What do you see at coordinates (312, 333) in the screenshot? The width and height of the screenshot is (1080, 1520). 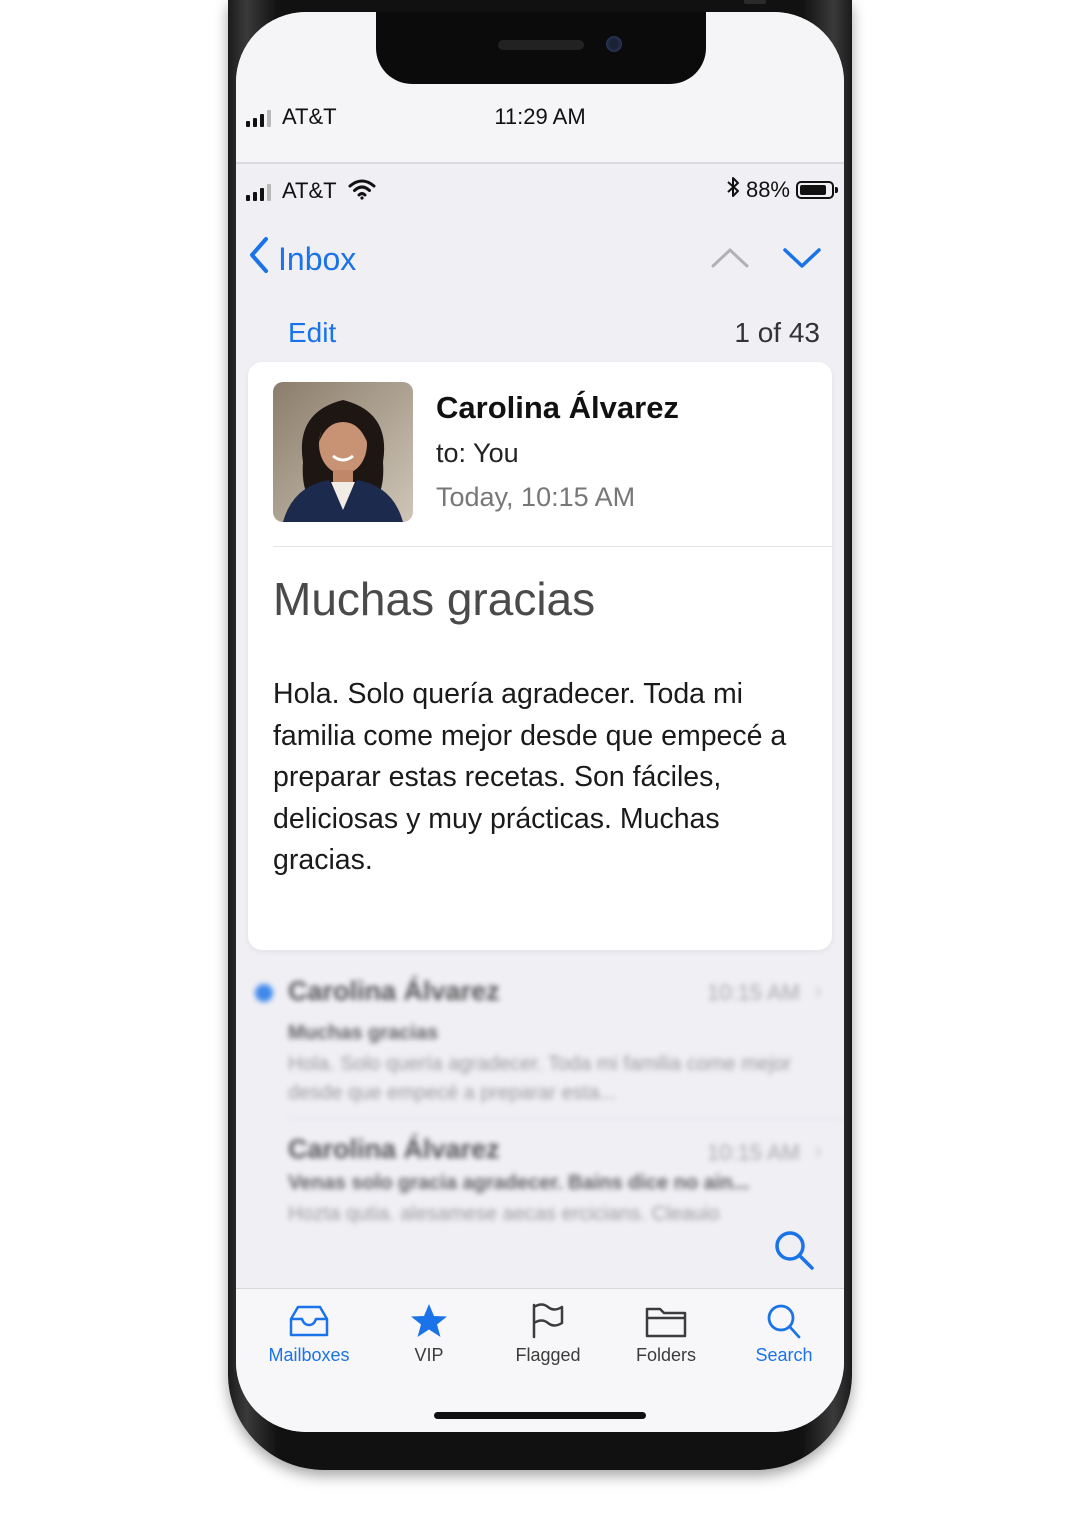 I see `edit-button: Edit` at bounding box center [312, 333].